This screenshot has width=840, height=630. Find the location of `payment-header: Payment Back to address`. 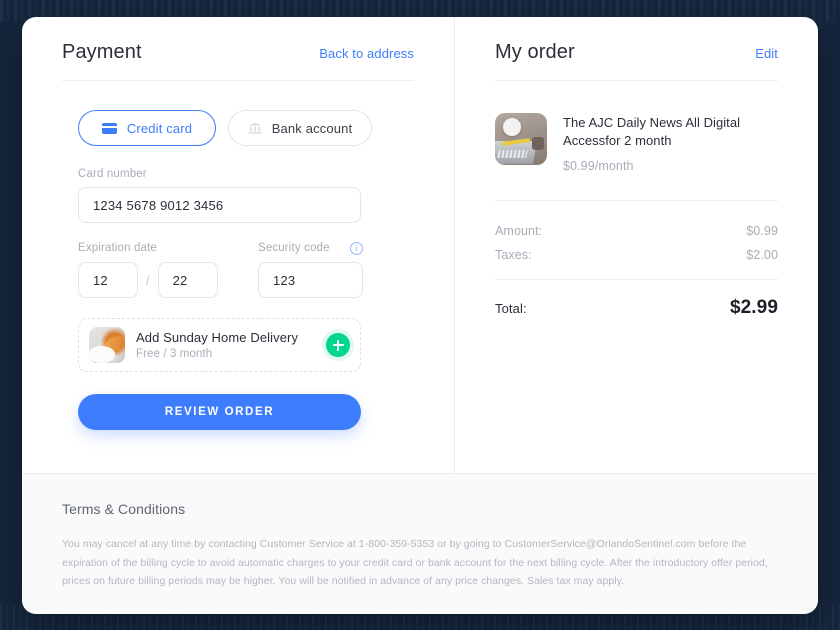

payment-header: Payment Back to address is located at coordinates (238, 61).